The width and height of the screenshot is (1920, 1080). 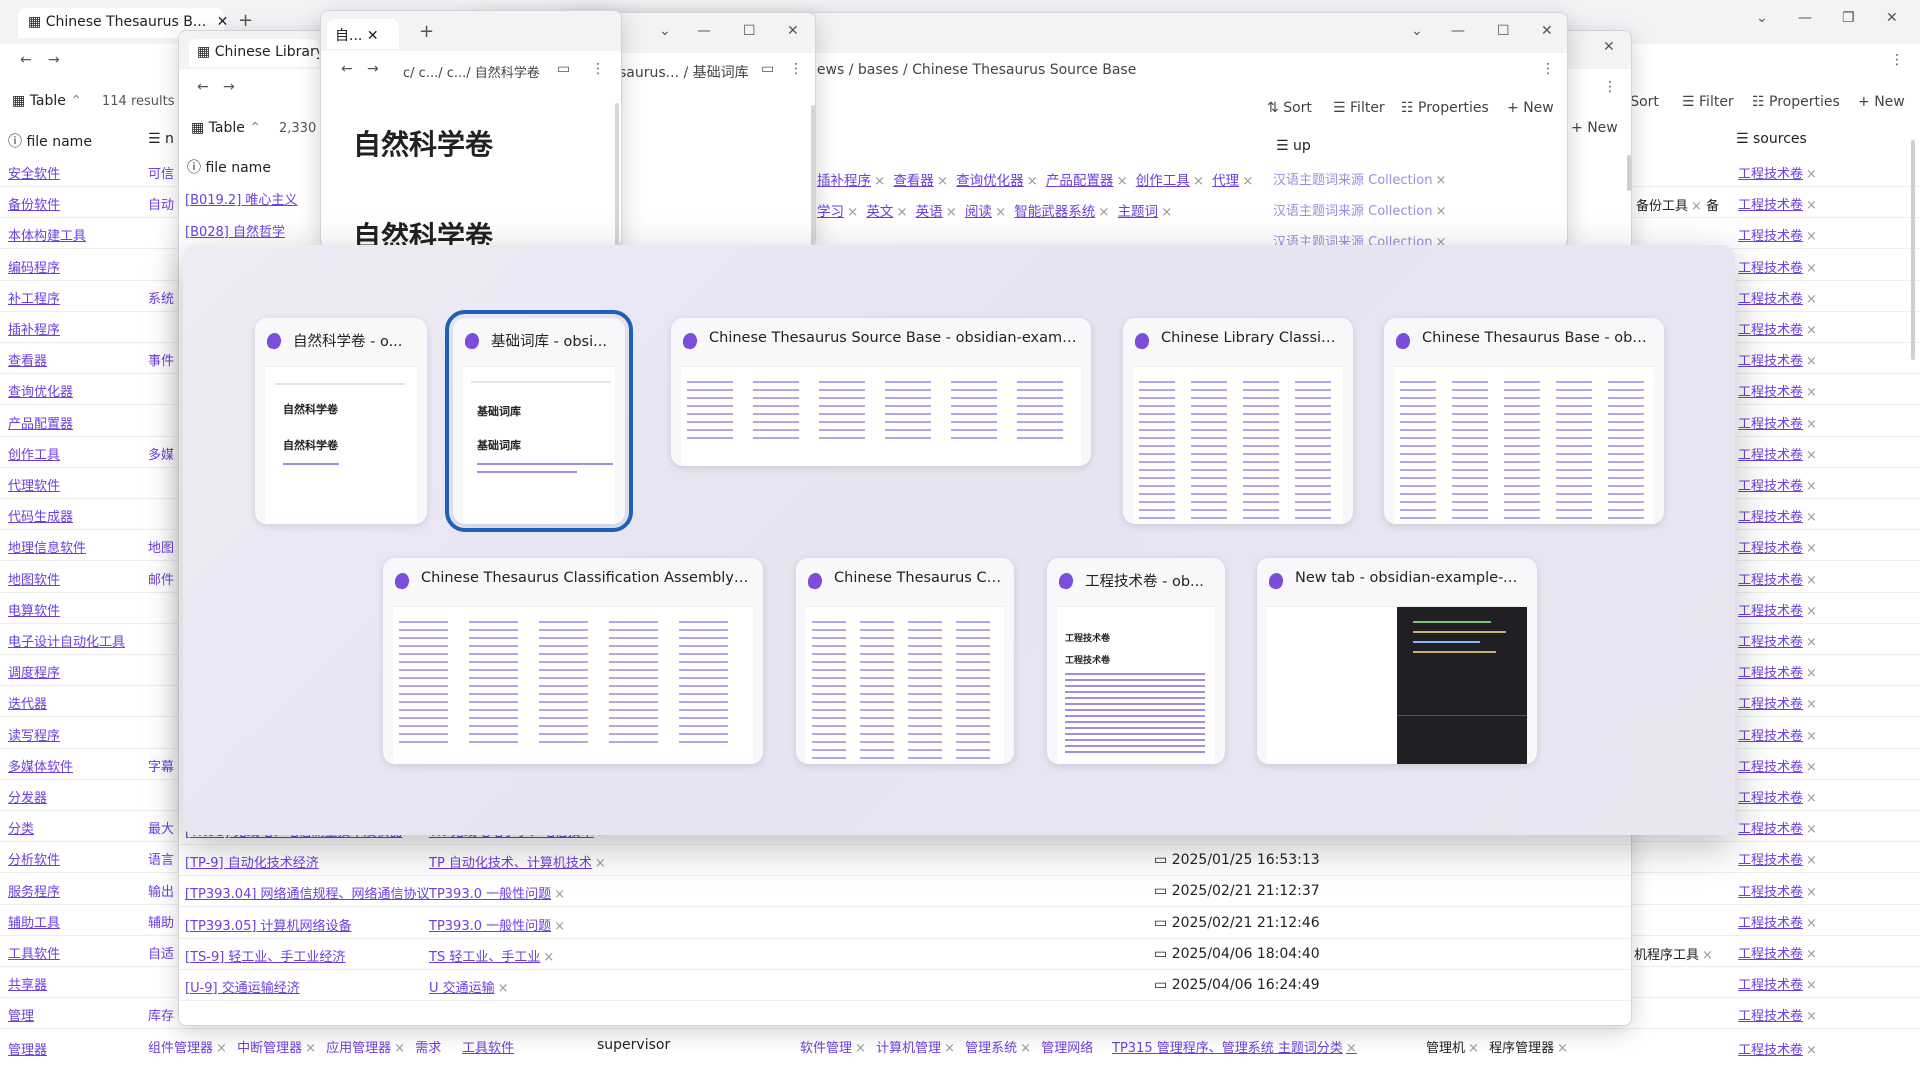 What do you see at coordinates (163, 172) in the screenshot?
I see `tag-value: 可信` at bounding box center [163, 172].